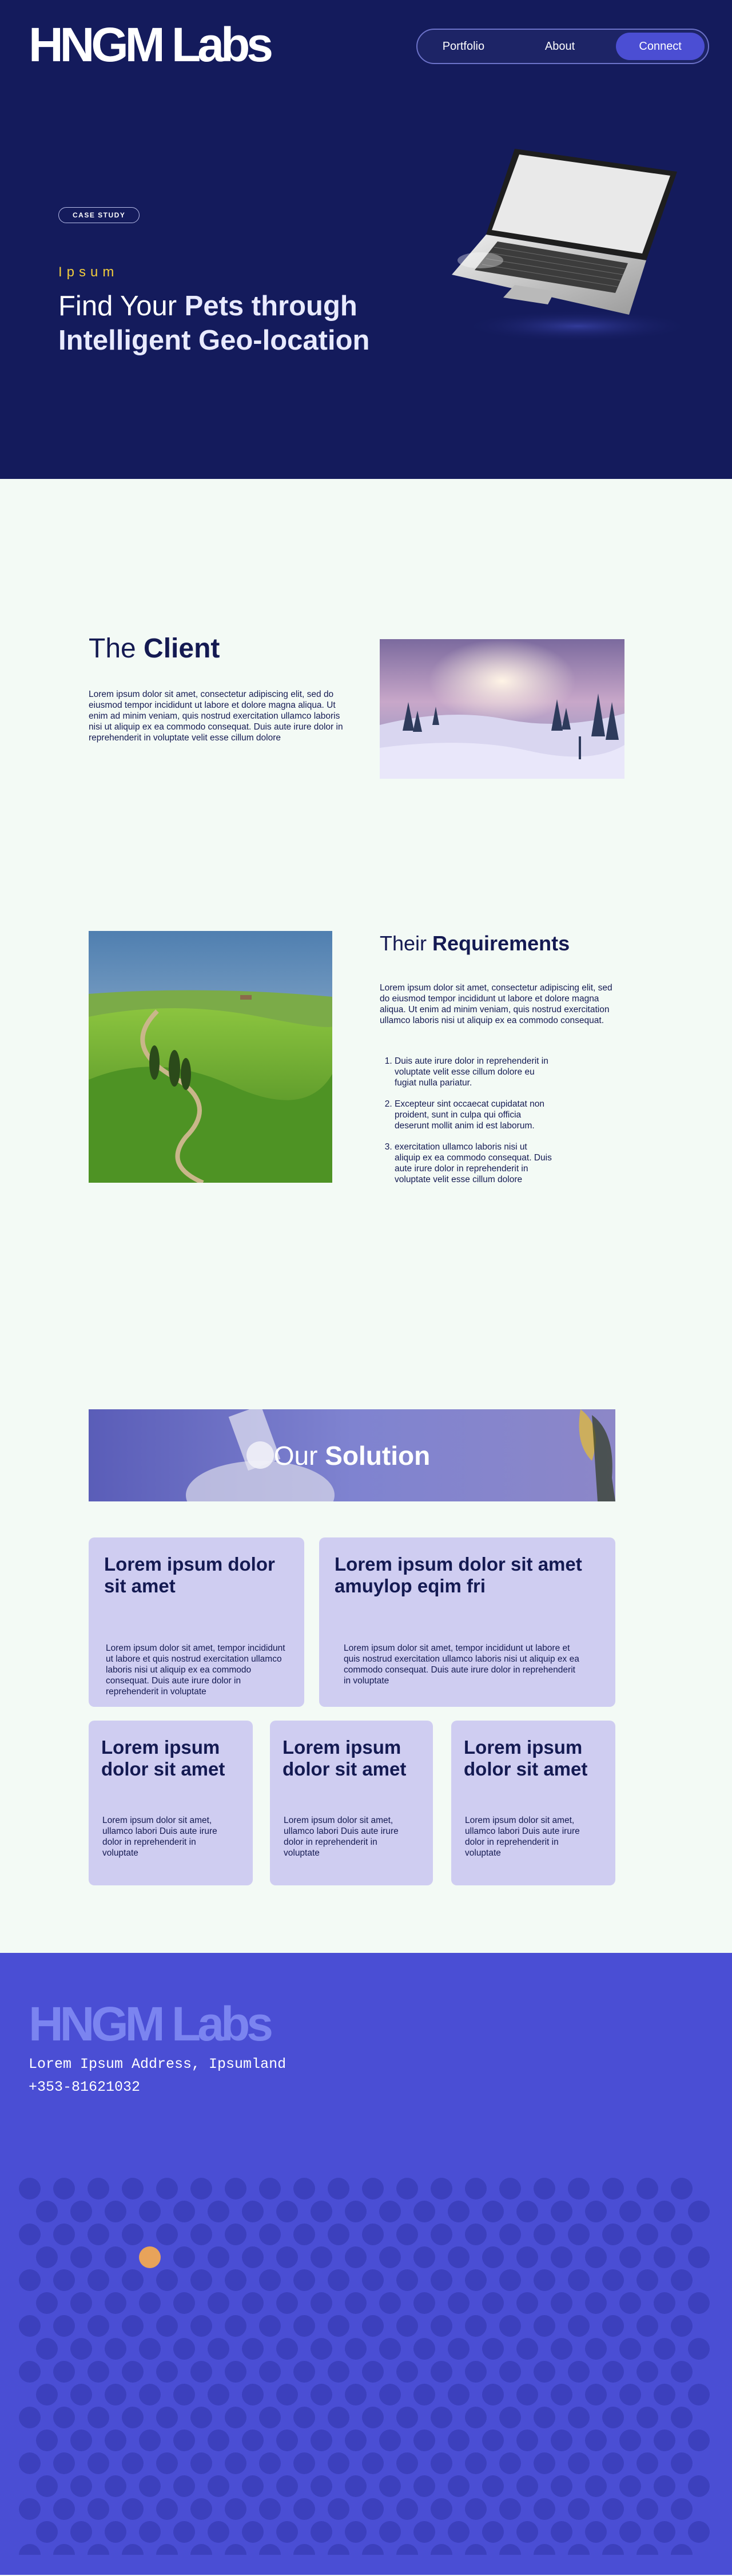 The height and width of the screenshot is (2576, 732). Describe the element at coordinates (151, 2024) in the screenshot. I see `footer-logo: HNGM Labs` at that location.